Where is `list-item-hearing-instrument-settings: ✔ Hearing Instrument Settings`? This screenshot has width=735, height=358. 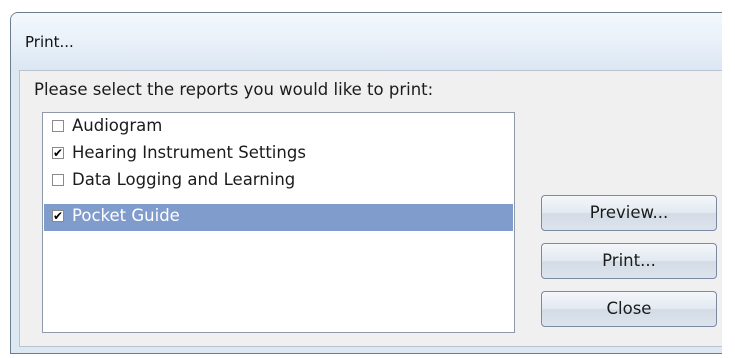
list-item-hearing-instrument-settings: ✔ Hearing Instrument Settings is located at coordinates (278, 154).